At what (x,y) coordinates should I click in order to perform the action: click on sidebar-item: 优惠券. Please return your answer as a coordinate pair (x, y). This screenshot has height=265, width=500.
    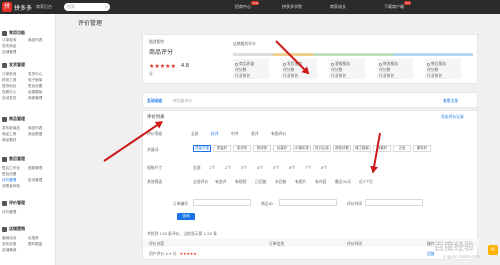
    Looking at the image, I should click on (33, 238).